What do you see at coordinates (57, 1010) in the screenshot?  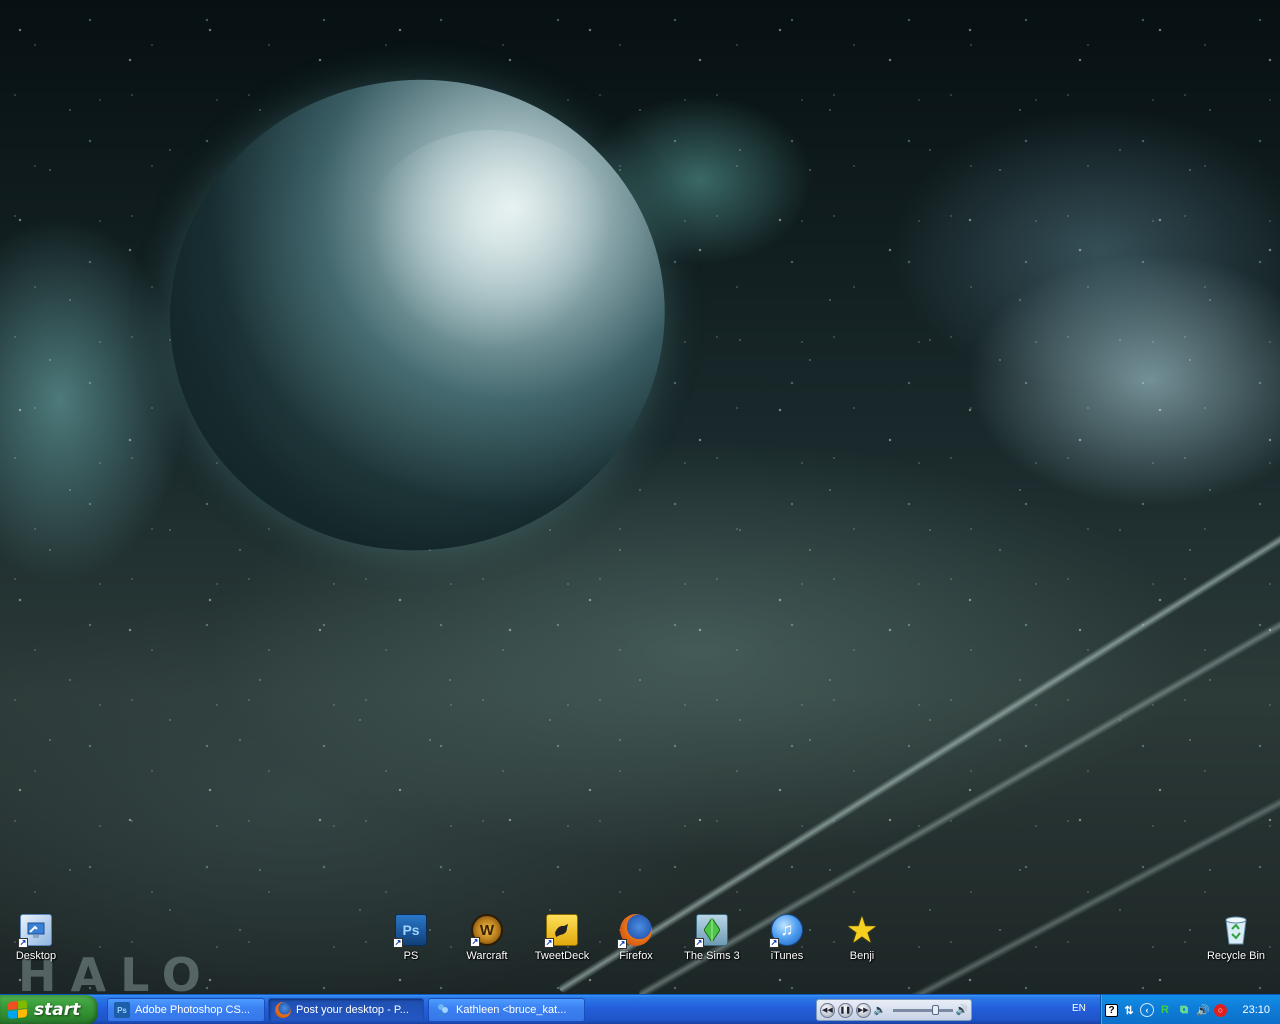 I see `start-label: start` at bounding box center [57, 1010].